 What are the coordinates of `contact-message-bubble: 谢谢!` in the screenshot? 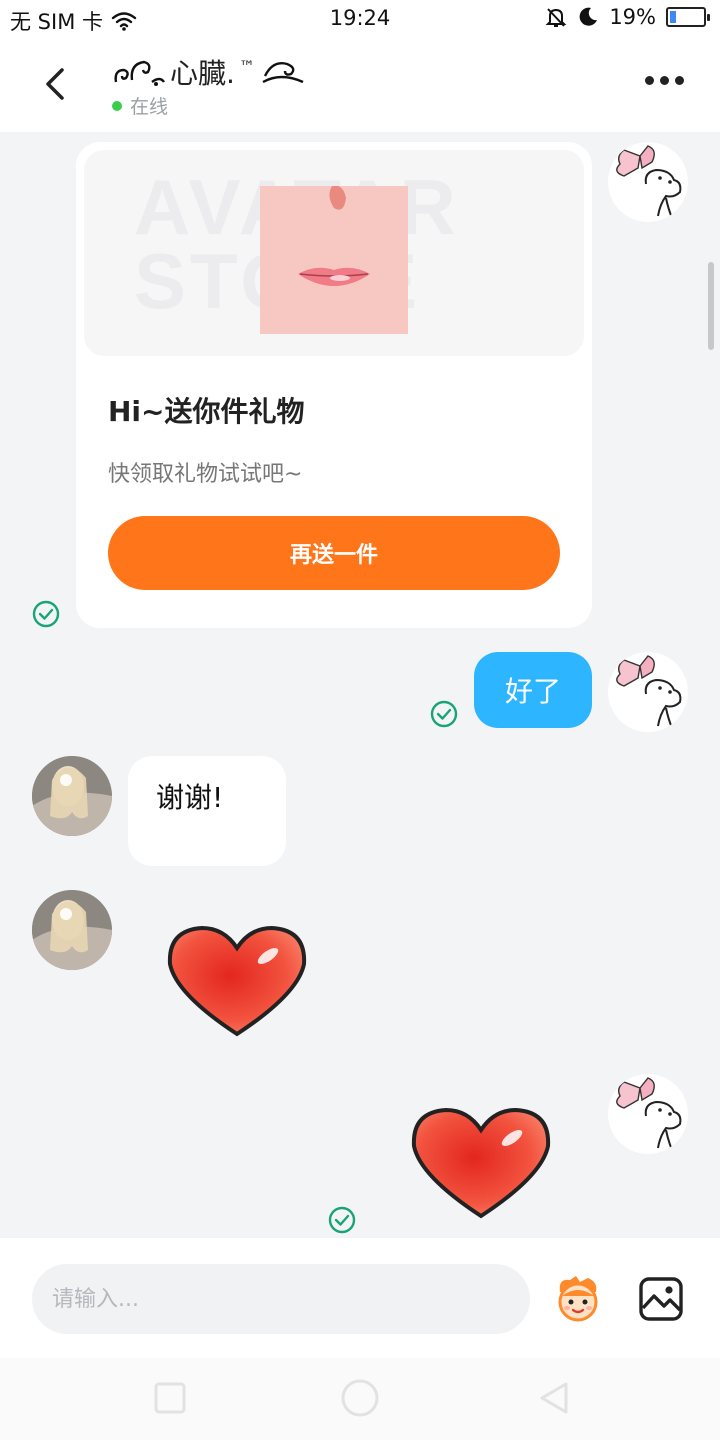 It's located at (207, 811).